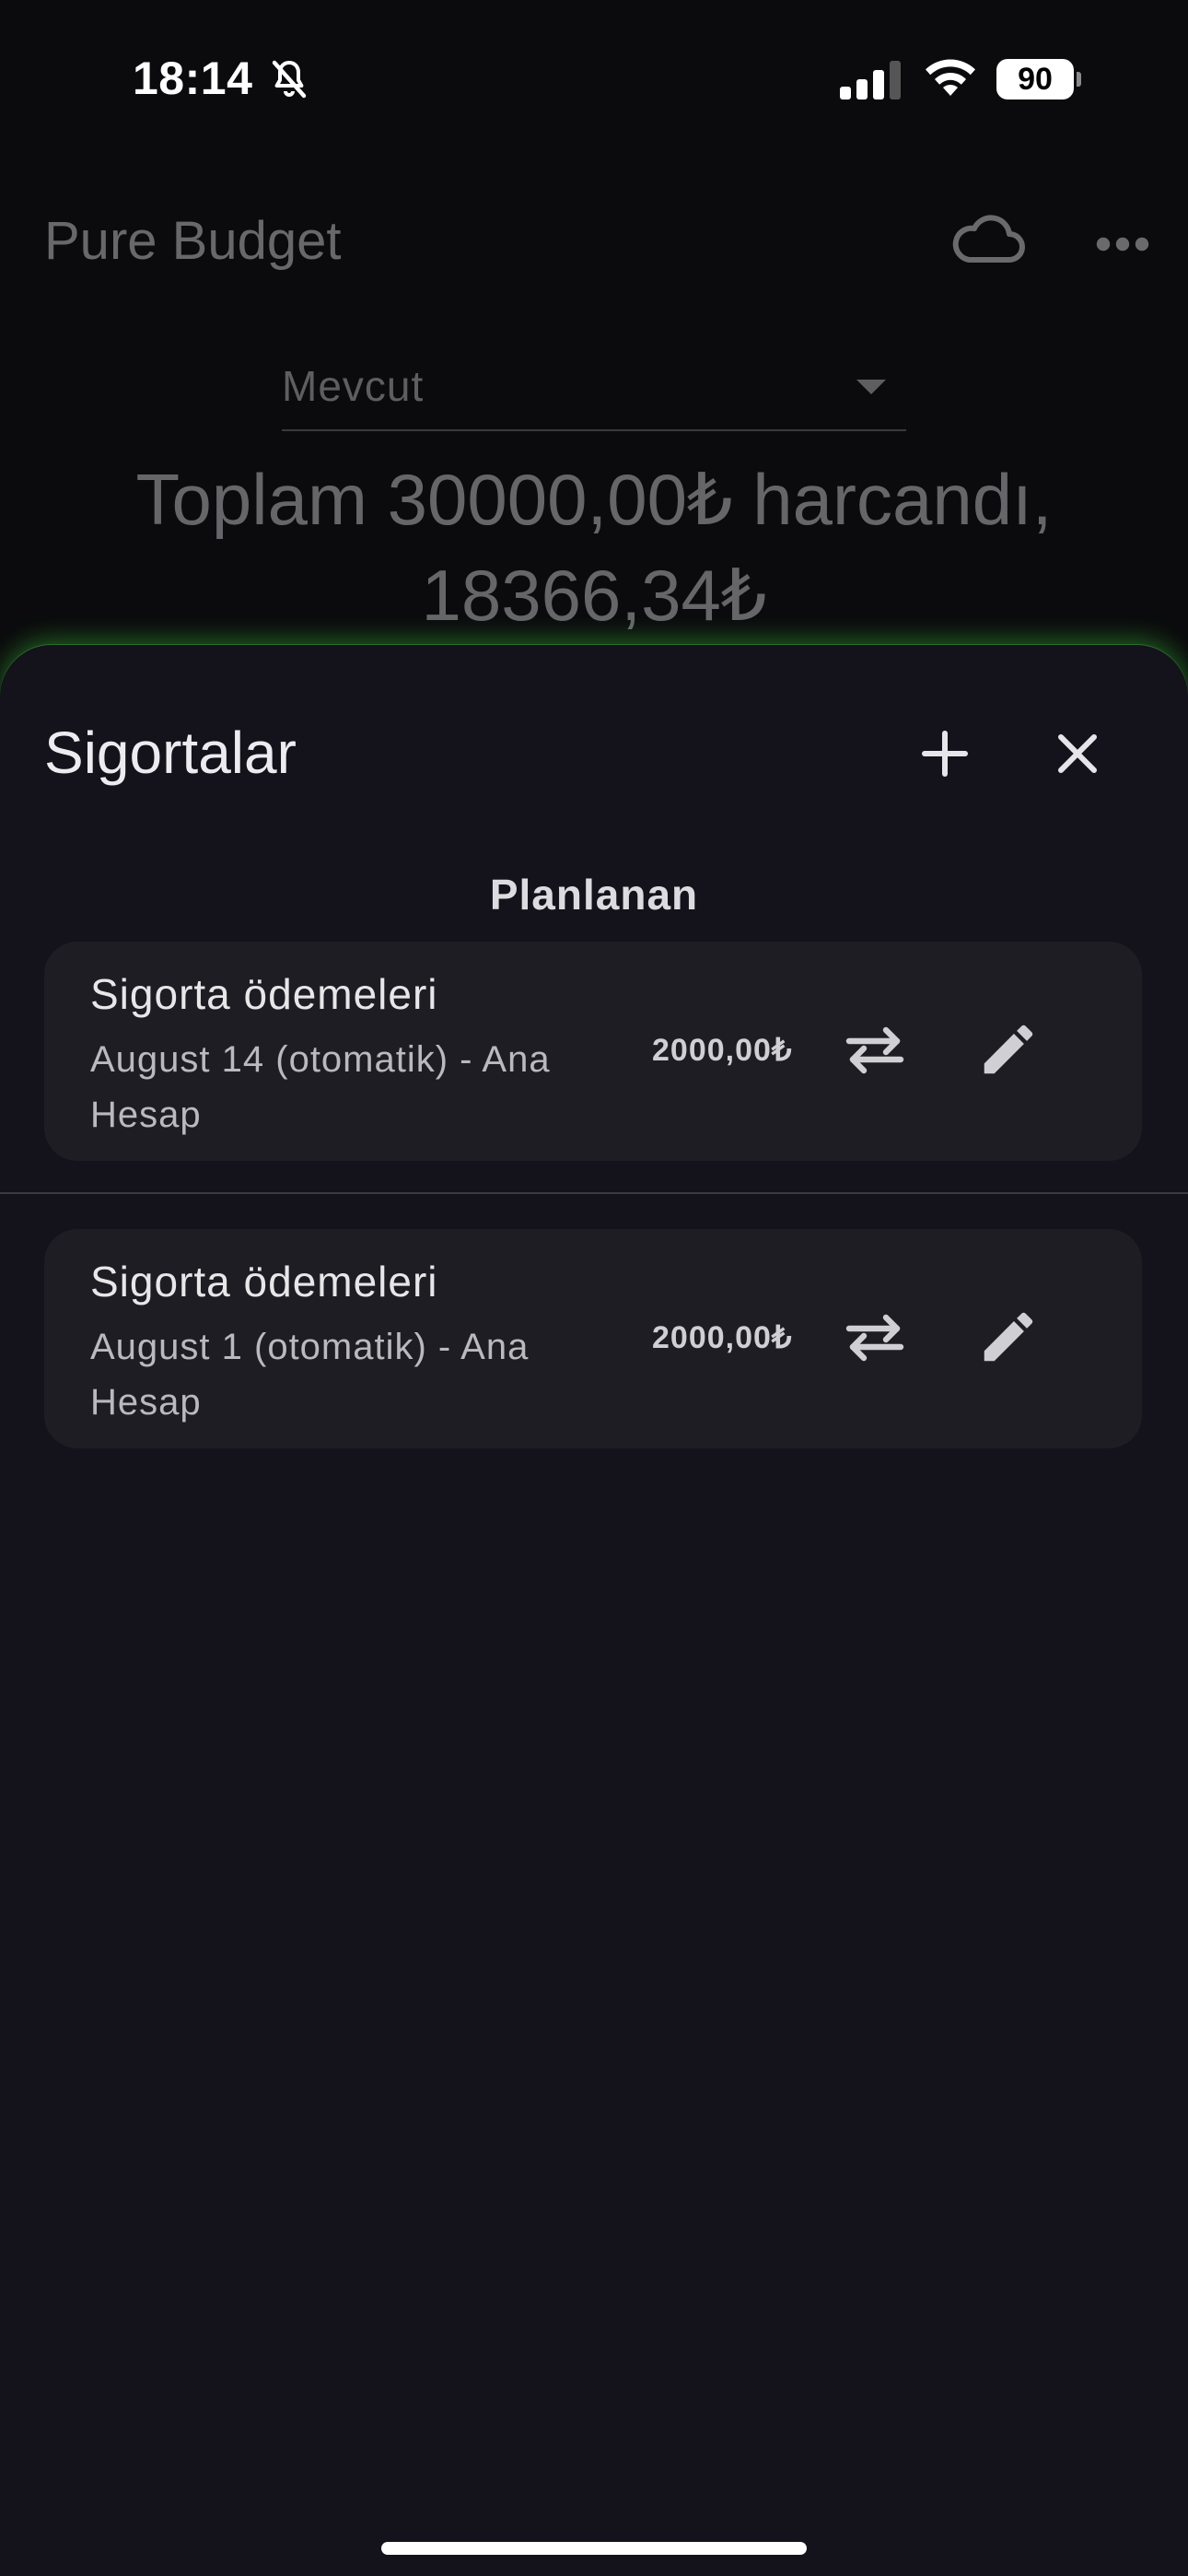 This screenshot has width=1188, height=2576. I want to click on wifi-icon, so click(951, 77).